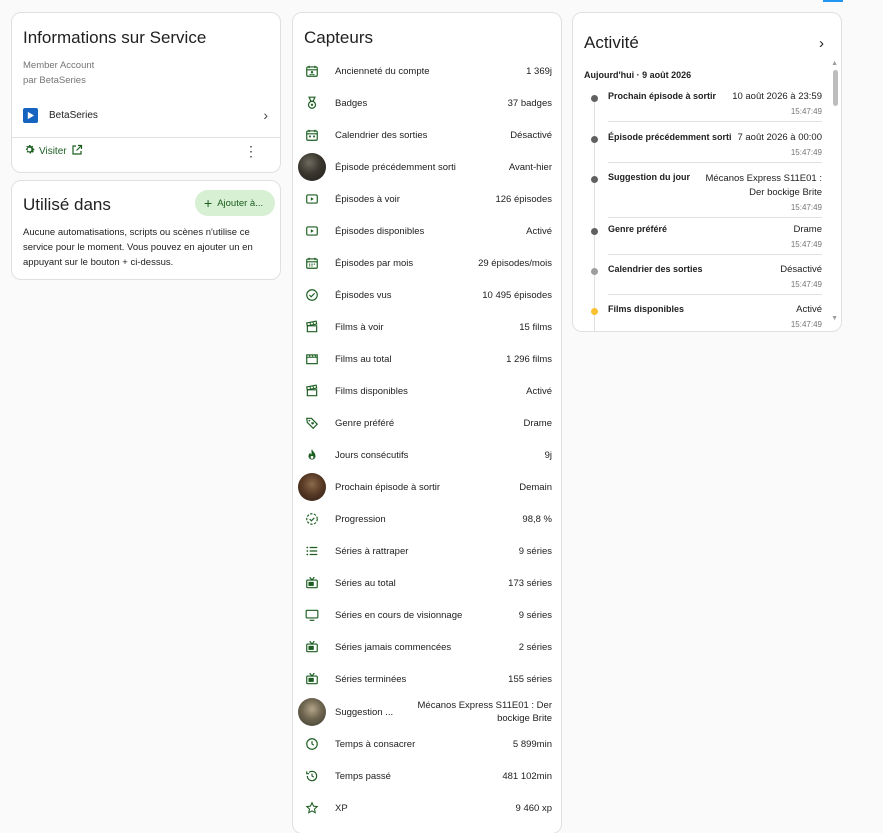  I want to click on sensor-row: Épisodes vus 10 495 épisodes, so click(427, 295).